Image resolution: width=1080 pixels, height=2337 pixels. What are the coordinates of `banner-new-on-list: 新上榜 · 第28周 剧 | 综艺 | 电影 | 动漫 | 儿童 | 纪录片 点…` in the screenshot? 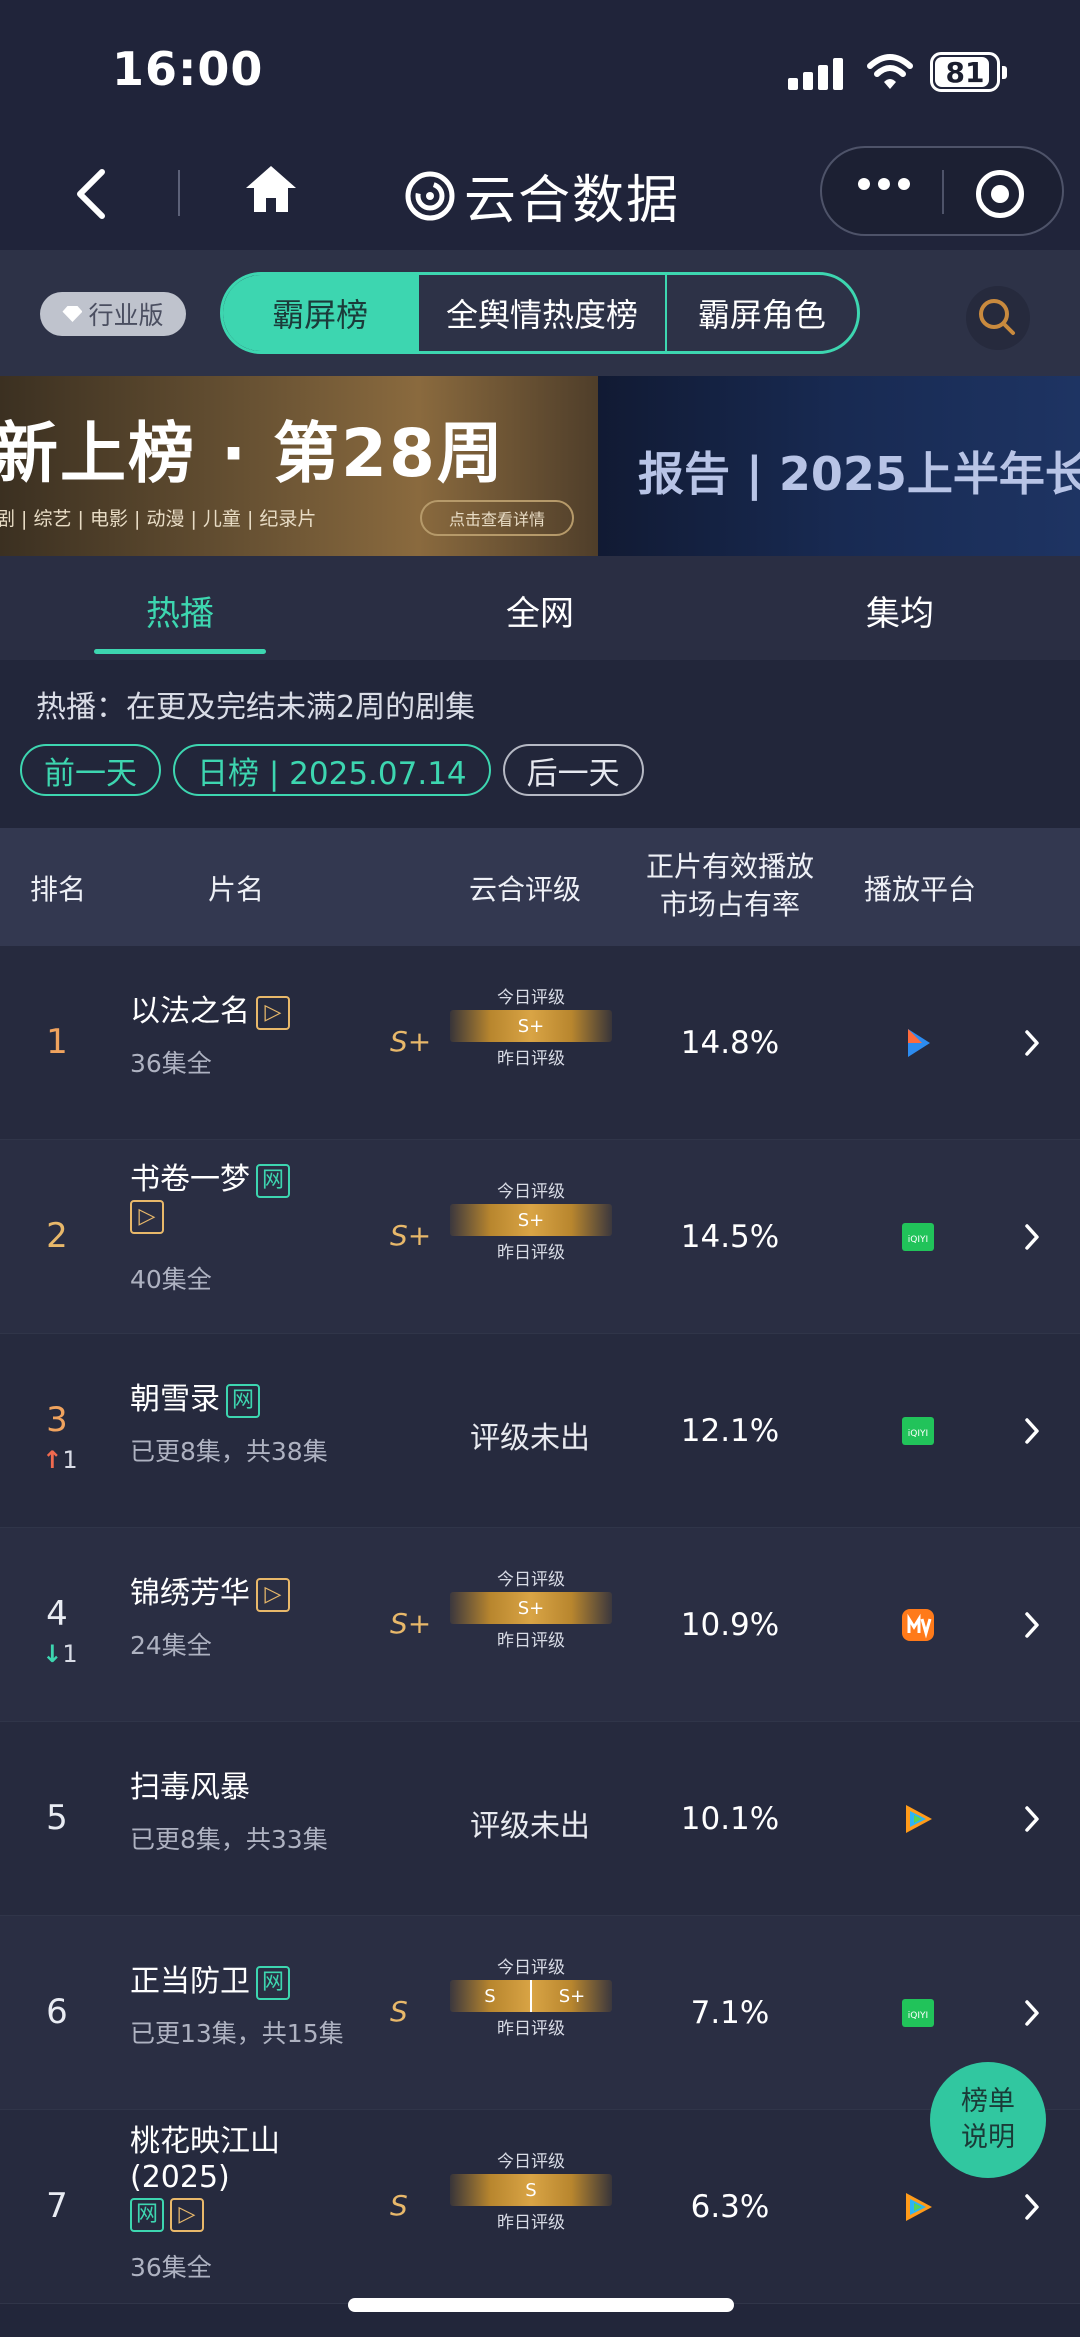 It's located at (299, 466).